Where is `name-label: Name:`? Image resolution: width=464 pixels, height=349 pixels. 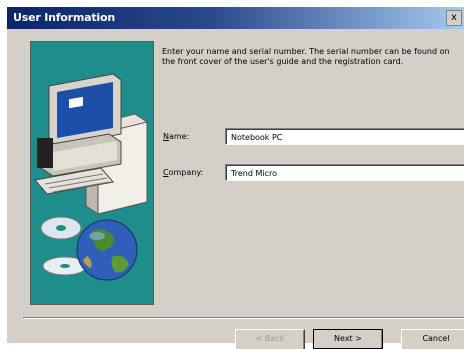
name-label: Name: is located at coordinates (176, 136).